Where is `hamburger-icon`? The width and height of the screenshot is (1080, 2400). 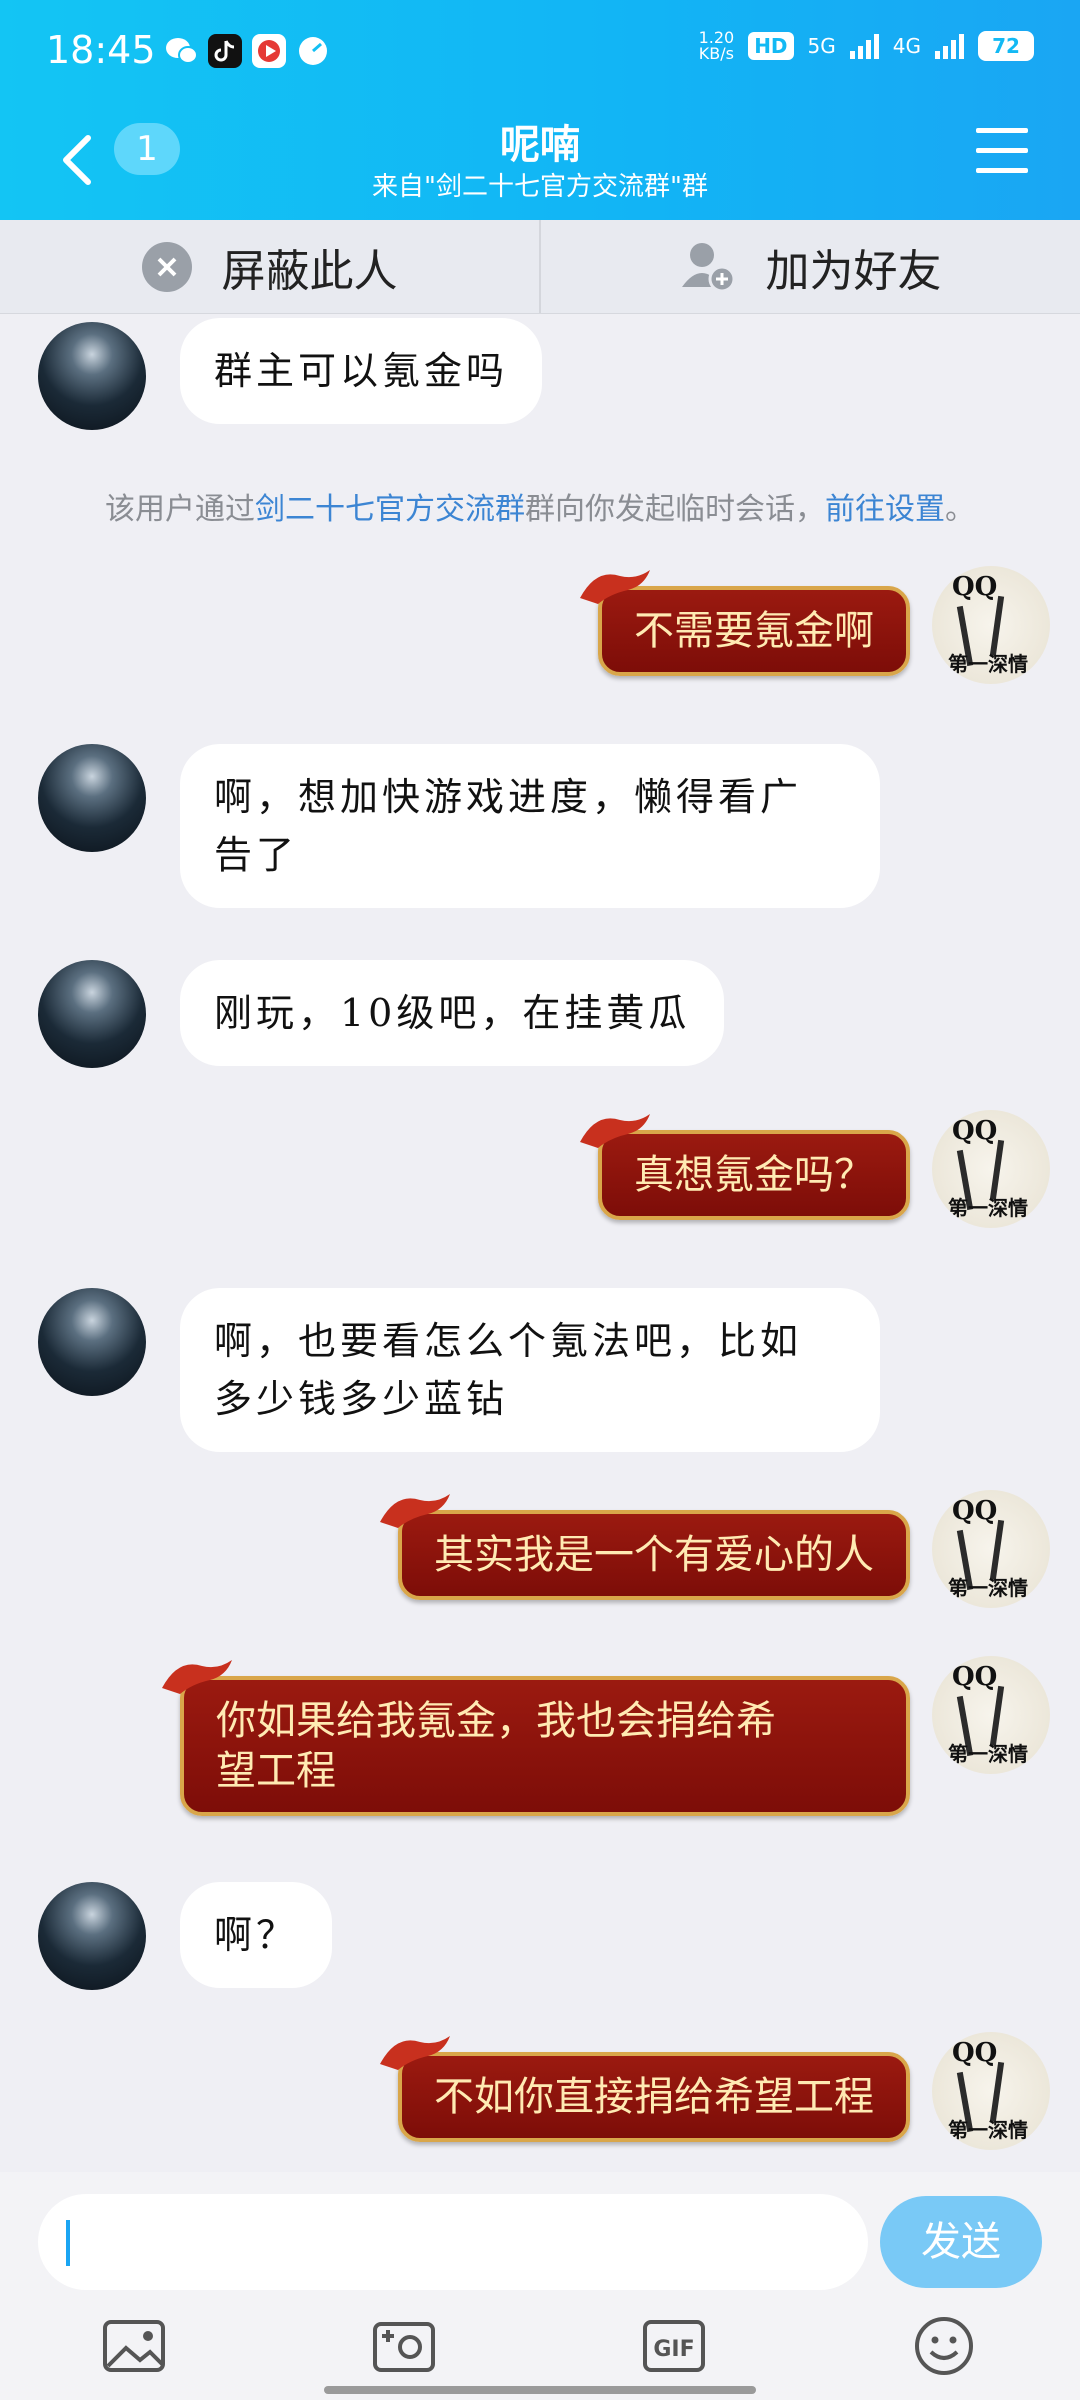 hamburger-icon is located at coordinates (1002, 130).